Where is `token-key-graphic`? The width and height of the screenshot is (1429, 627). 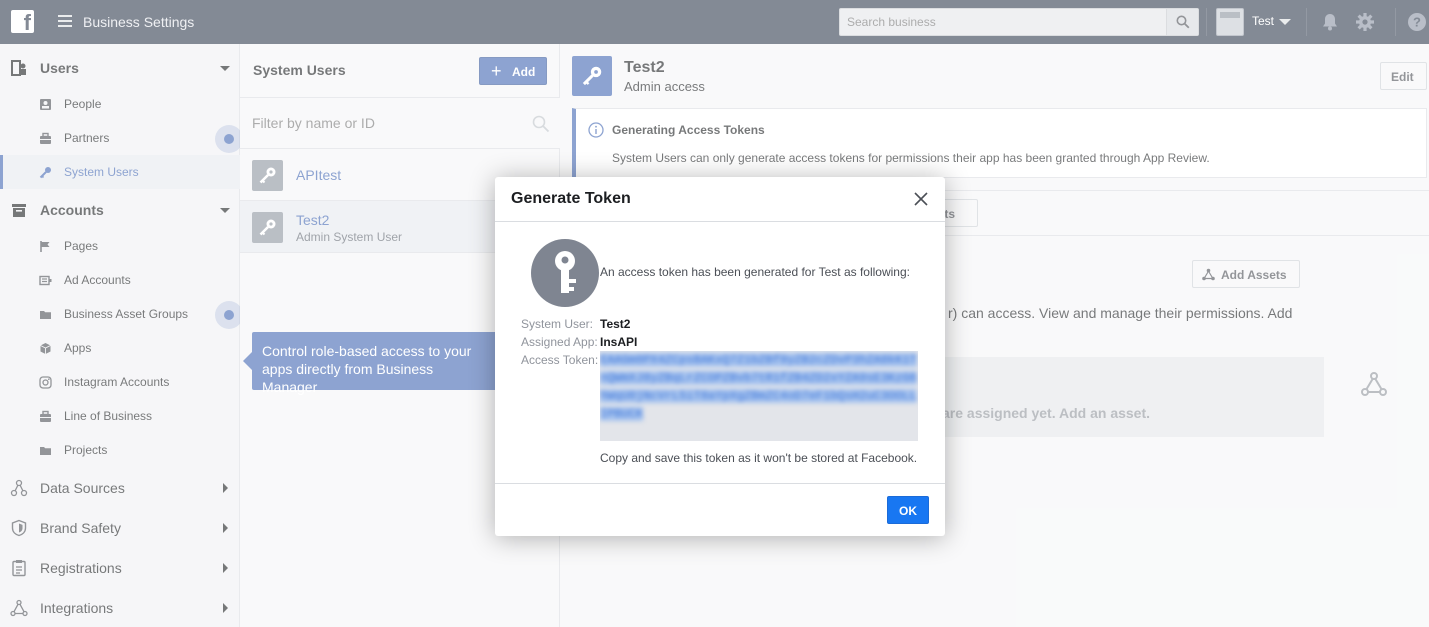
token-key-graphic is located at coordinates (565, 273).